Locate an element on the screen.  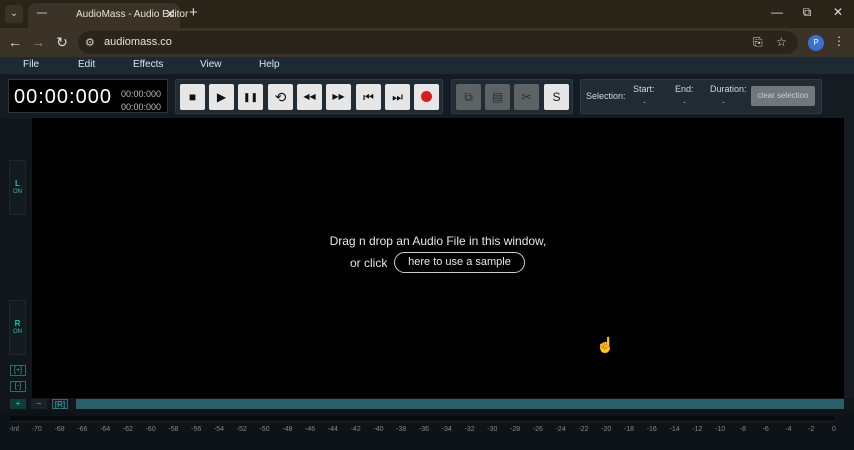
zoom-fit-button: [R] is located at coordinates (60, 404).